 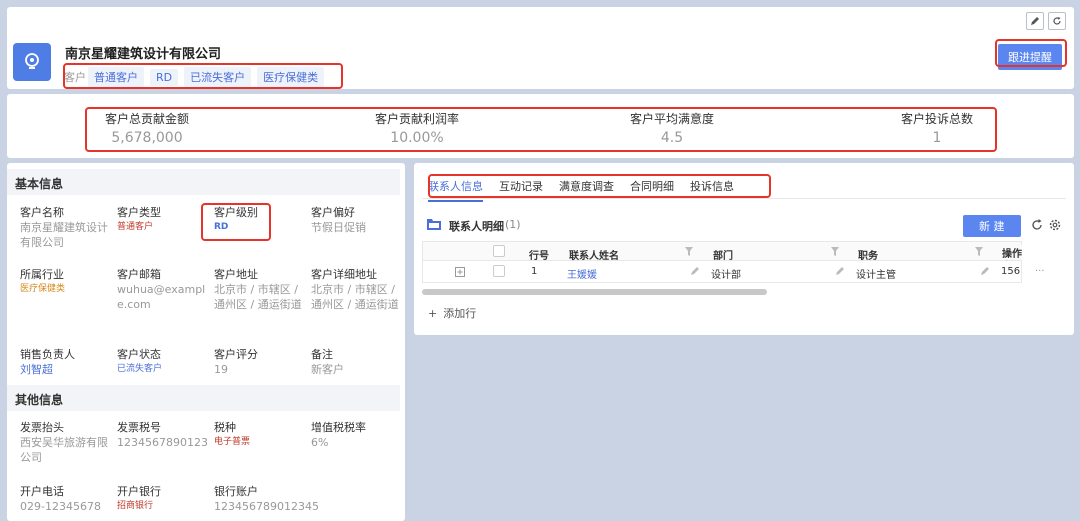 I want to click on field-value: 招商银行, so click(x=135, y=506).